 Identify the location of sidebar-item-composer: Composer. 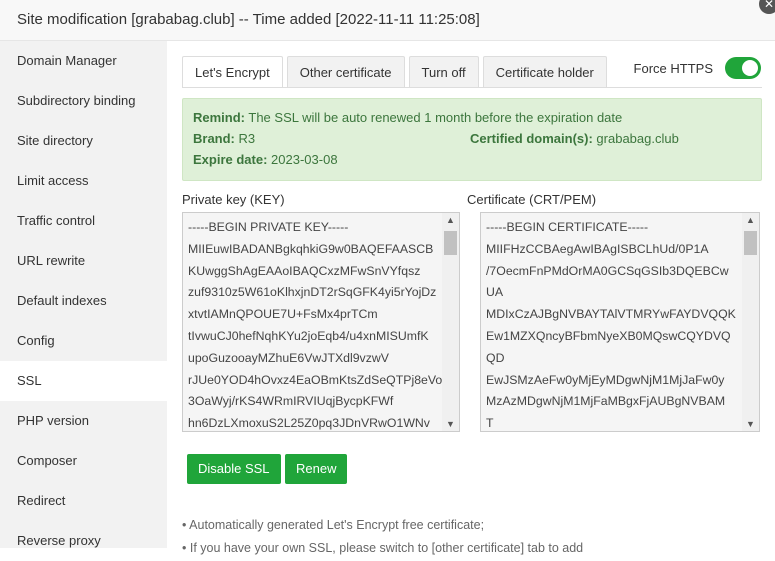
(83, 461).